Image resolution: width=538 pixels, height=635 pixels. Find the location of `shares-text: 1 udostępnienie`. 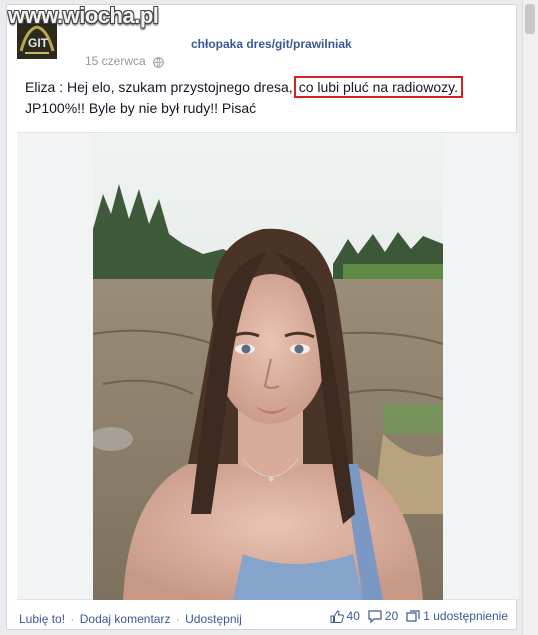

shares-text: 1 udostępnienie is located at coordinates (465, 616).